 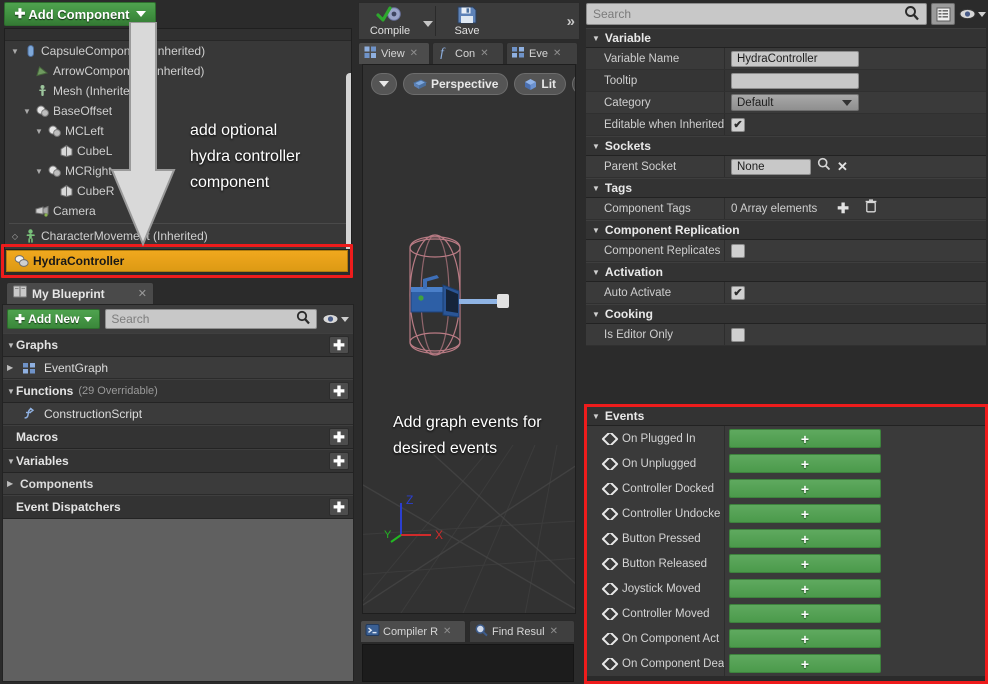 What do you see at coordinates (786, 272) in the screenshot?
I see `category-header-activation: ▼ Activation` at bounding box center [786, 272].